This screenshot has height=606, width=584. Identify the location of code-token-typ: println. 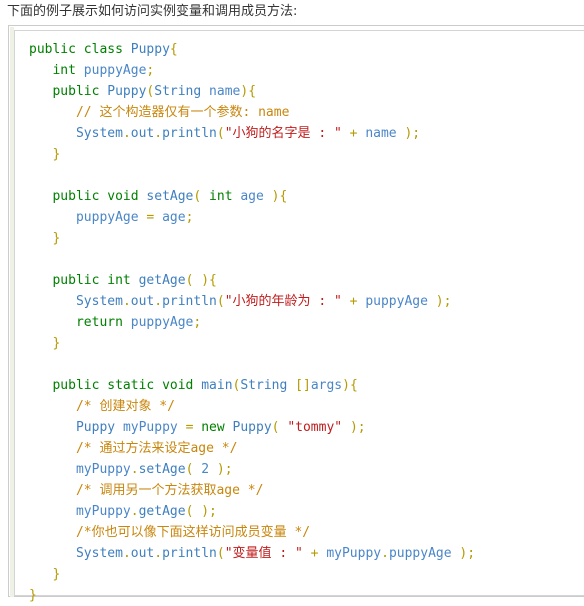
(189, 301).